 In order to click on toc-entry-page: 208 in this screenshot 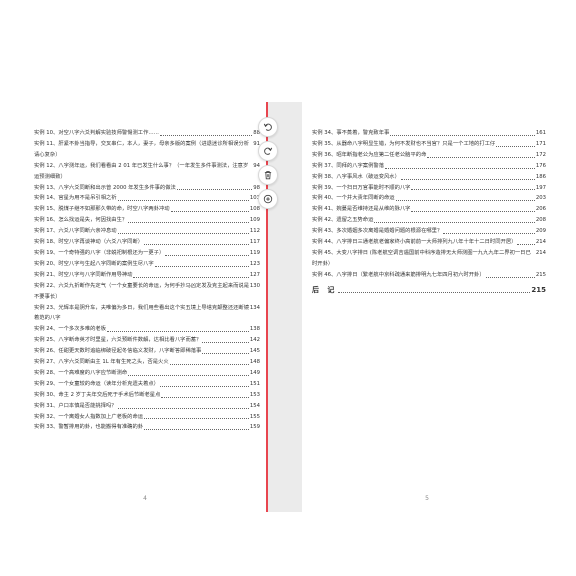, I will do `click(540, 220)`.